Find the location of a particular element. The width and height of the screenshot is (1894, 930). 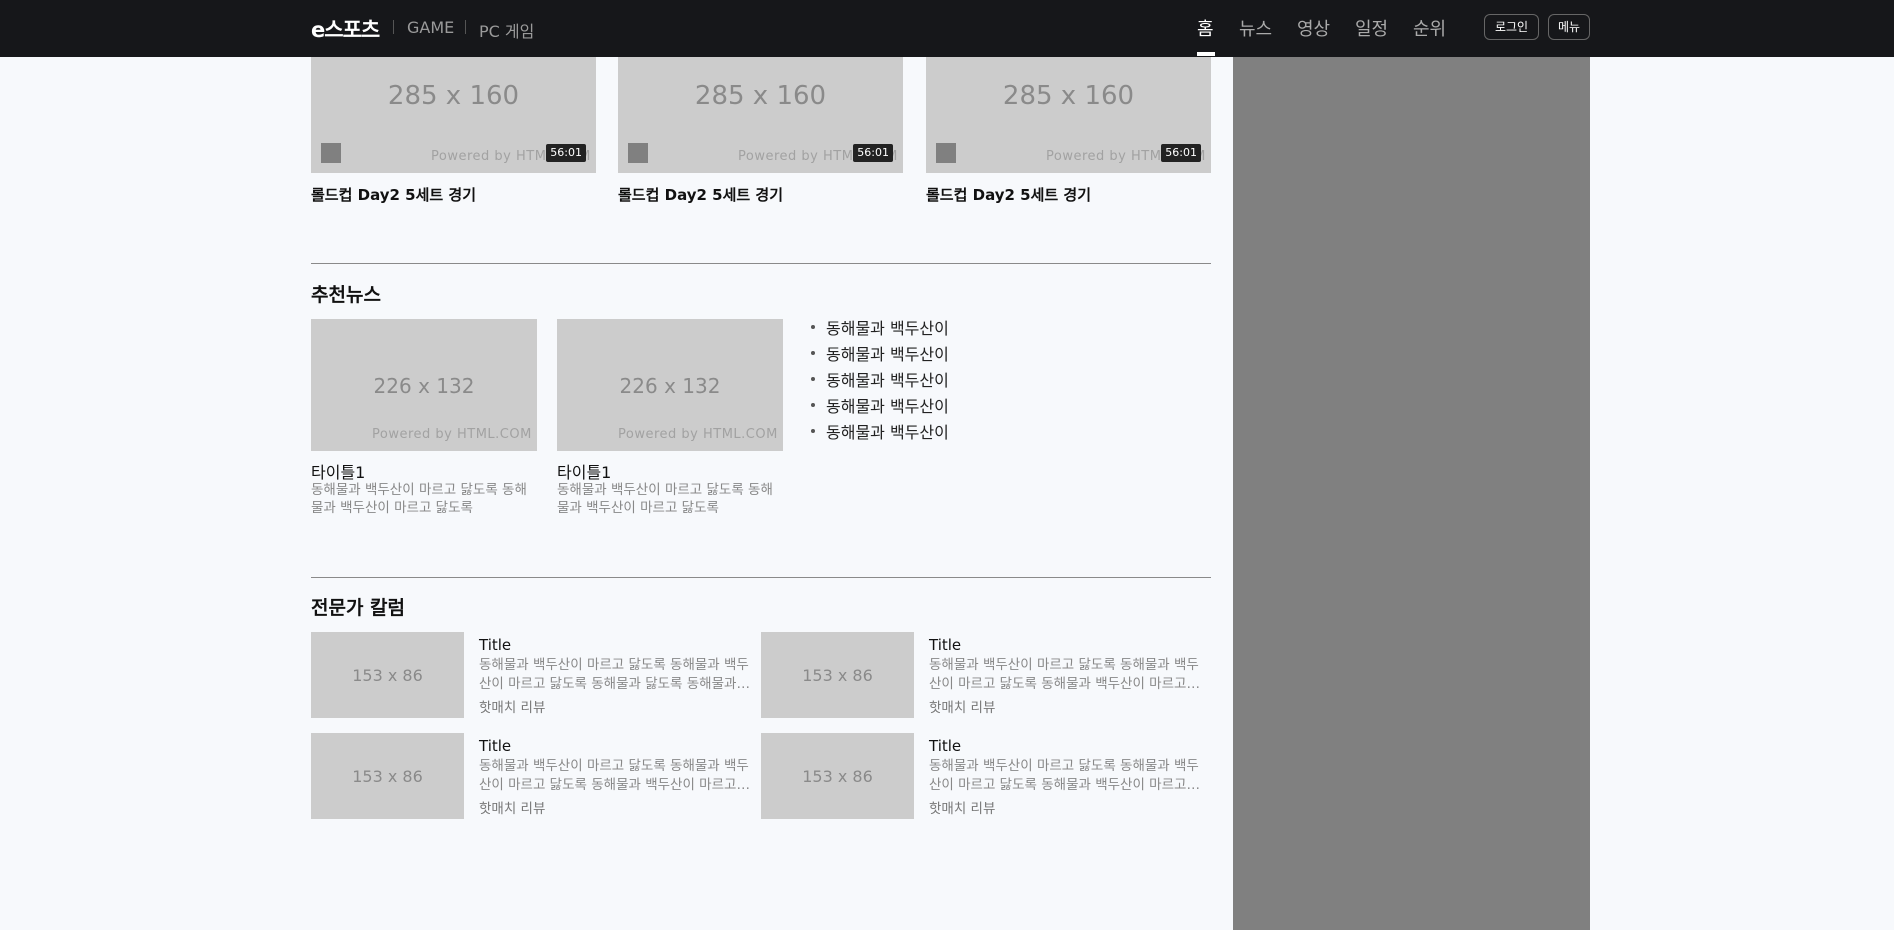

login-button: 로그인 is located at coordinates (1511, 27).